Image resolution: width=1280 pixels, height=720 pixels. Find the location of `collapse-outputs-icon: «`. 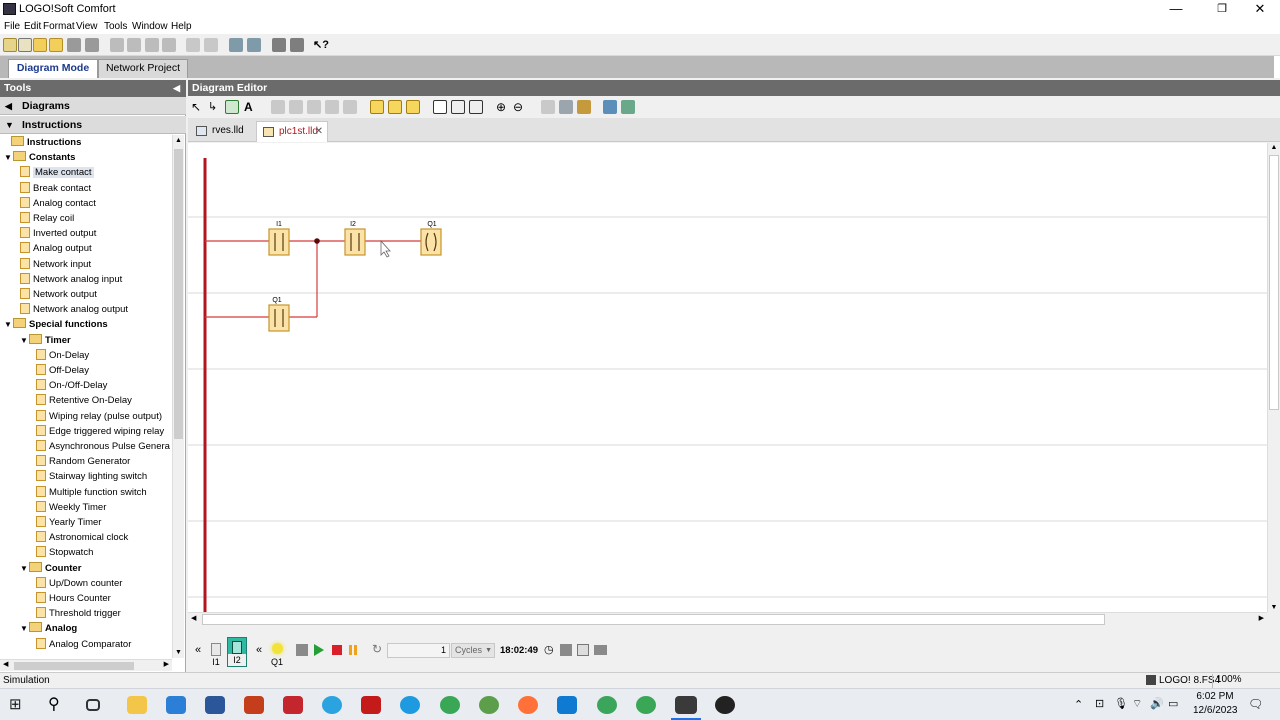

collapse-outputs-icon: « is located at coordinates (259, 650).